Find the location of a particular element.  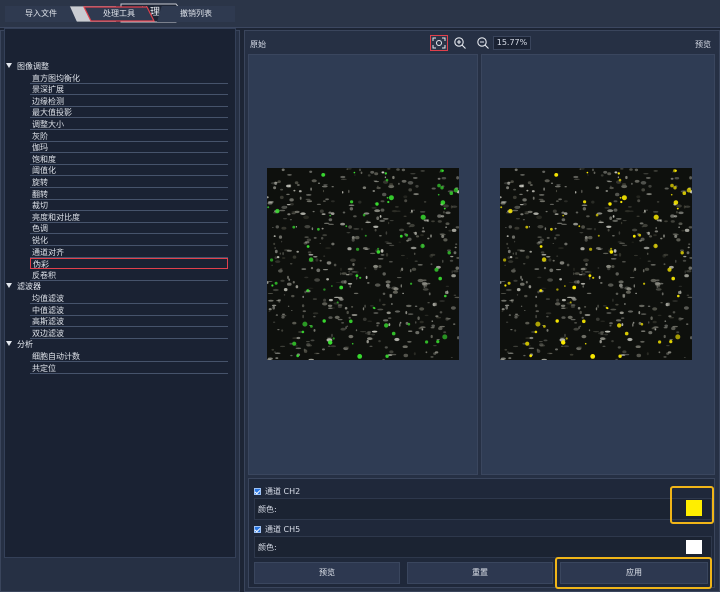

tree-item: 反卷积 is located at coordinates (129, 275).